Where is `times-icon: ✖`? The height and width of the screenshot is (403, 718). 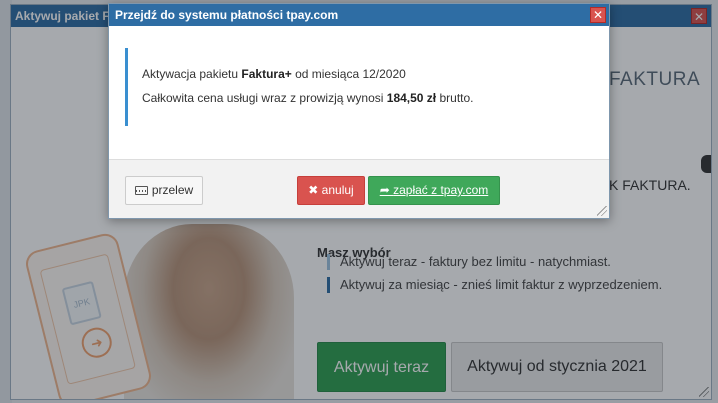
times-icon: ✖ is located at coordinates (315, 190).